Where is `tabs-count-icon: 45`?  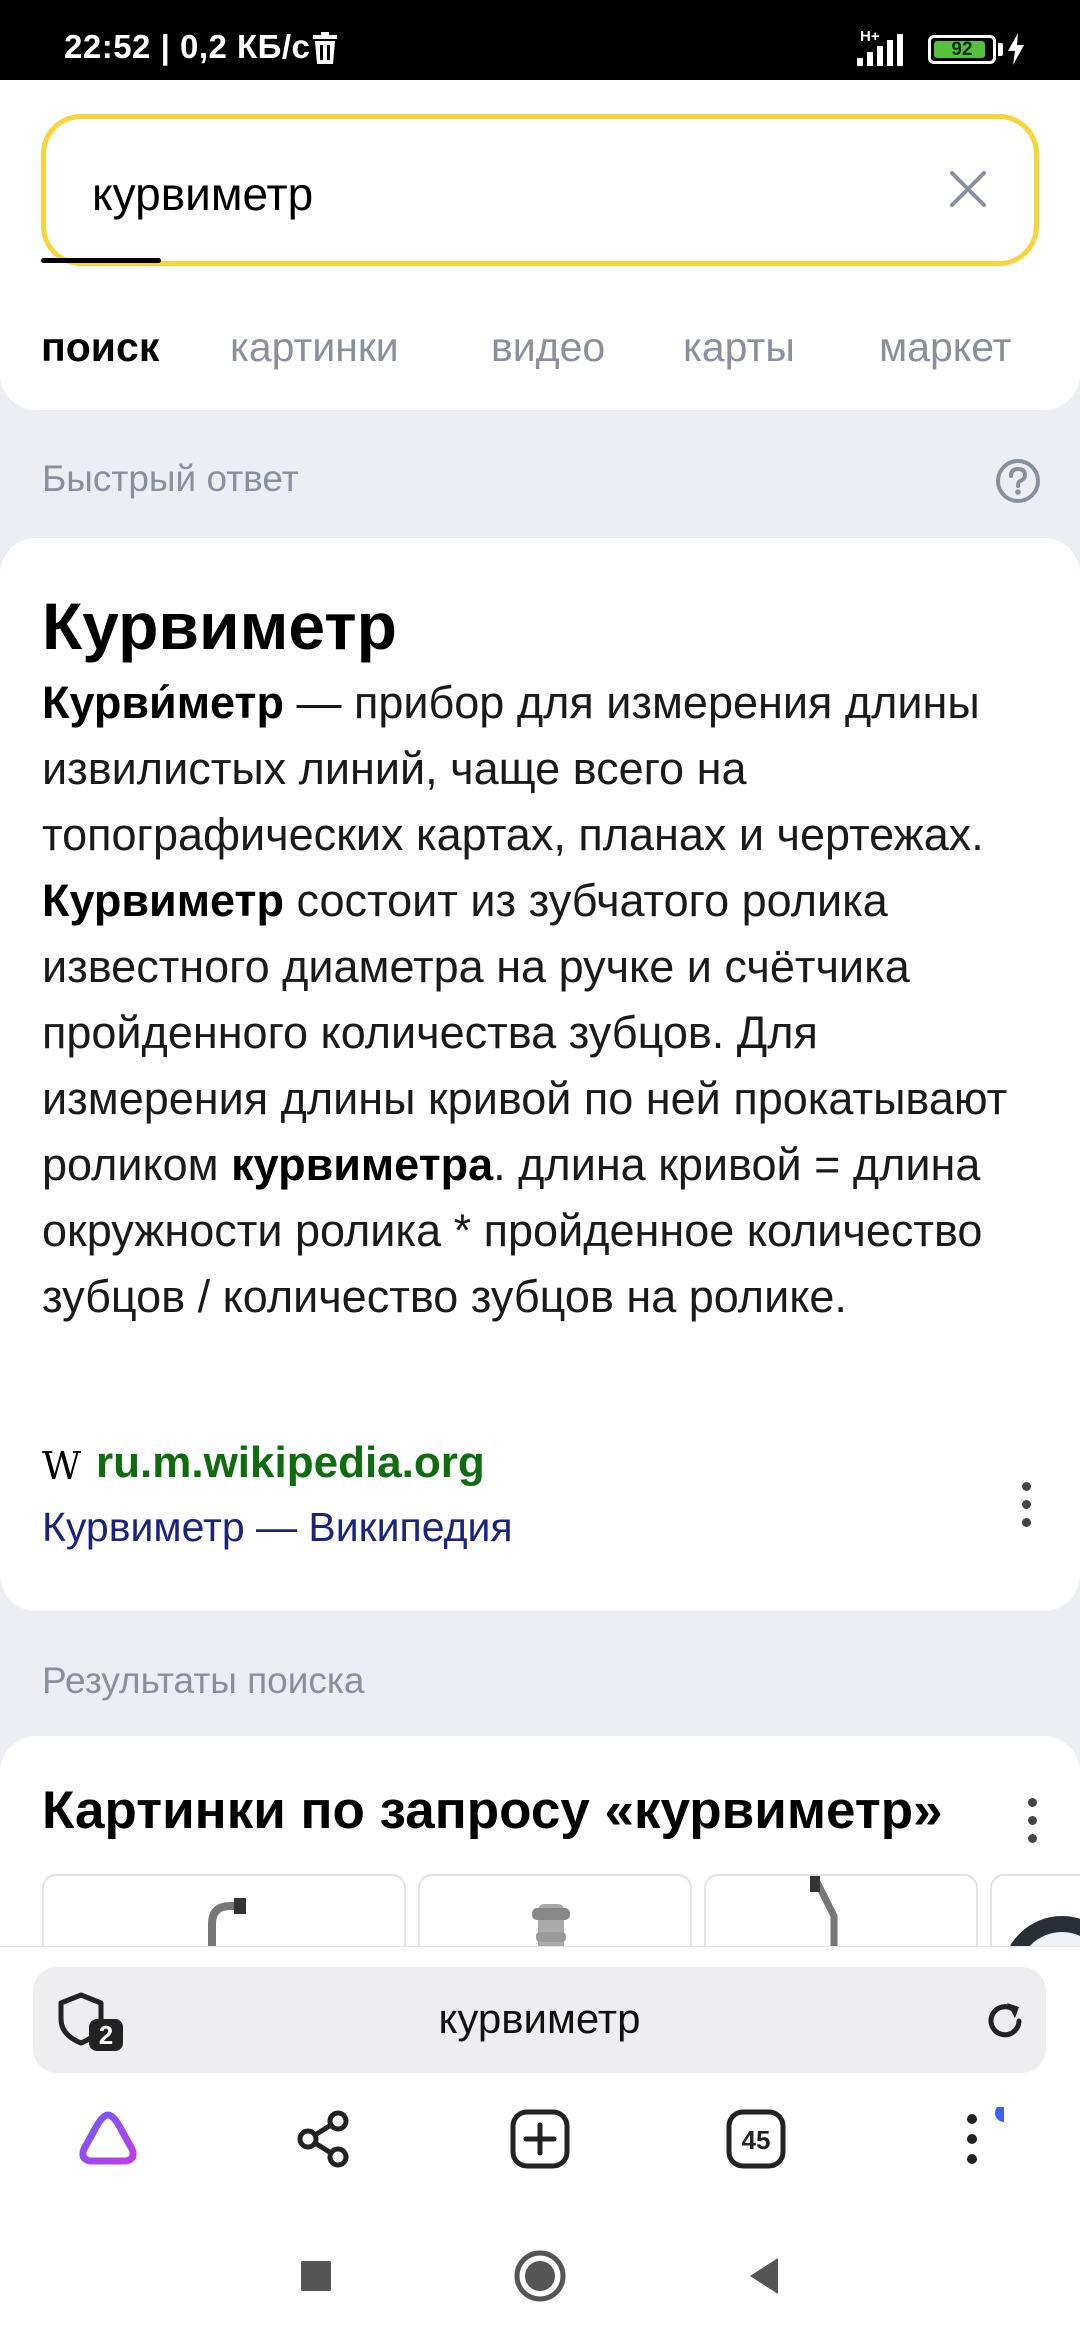 tabs-count-icon: 45 is located at coordinates (756, 2139).